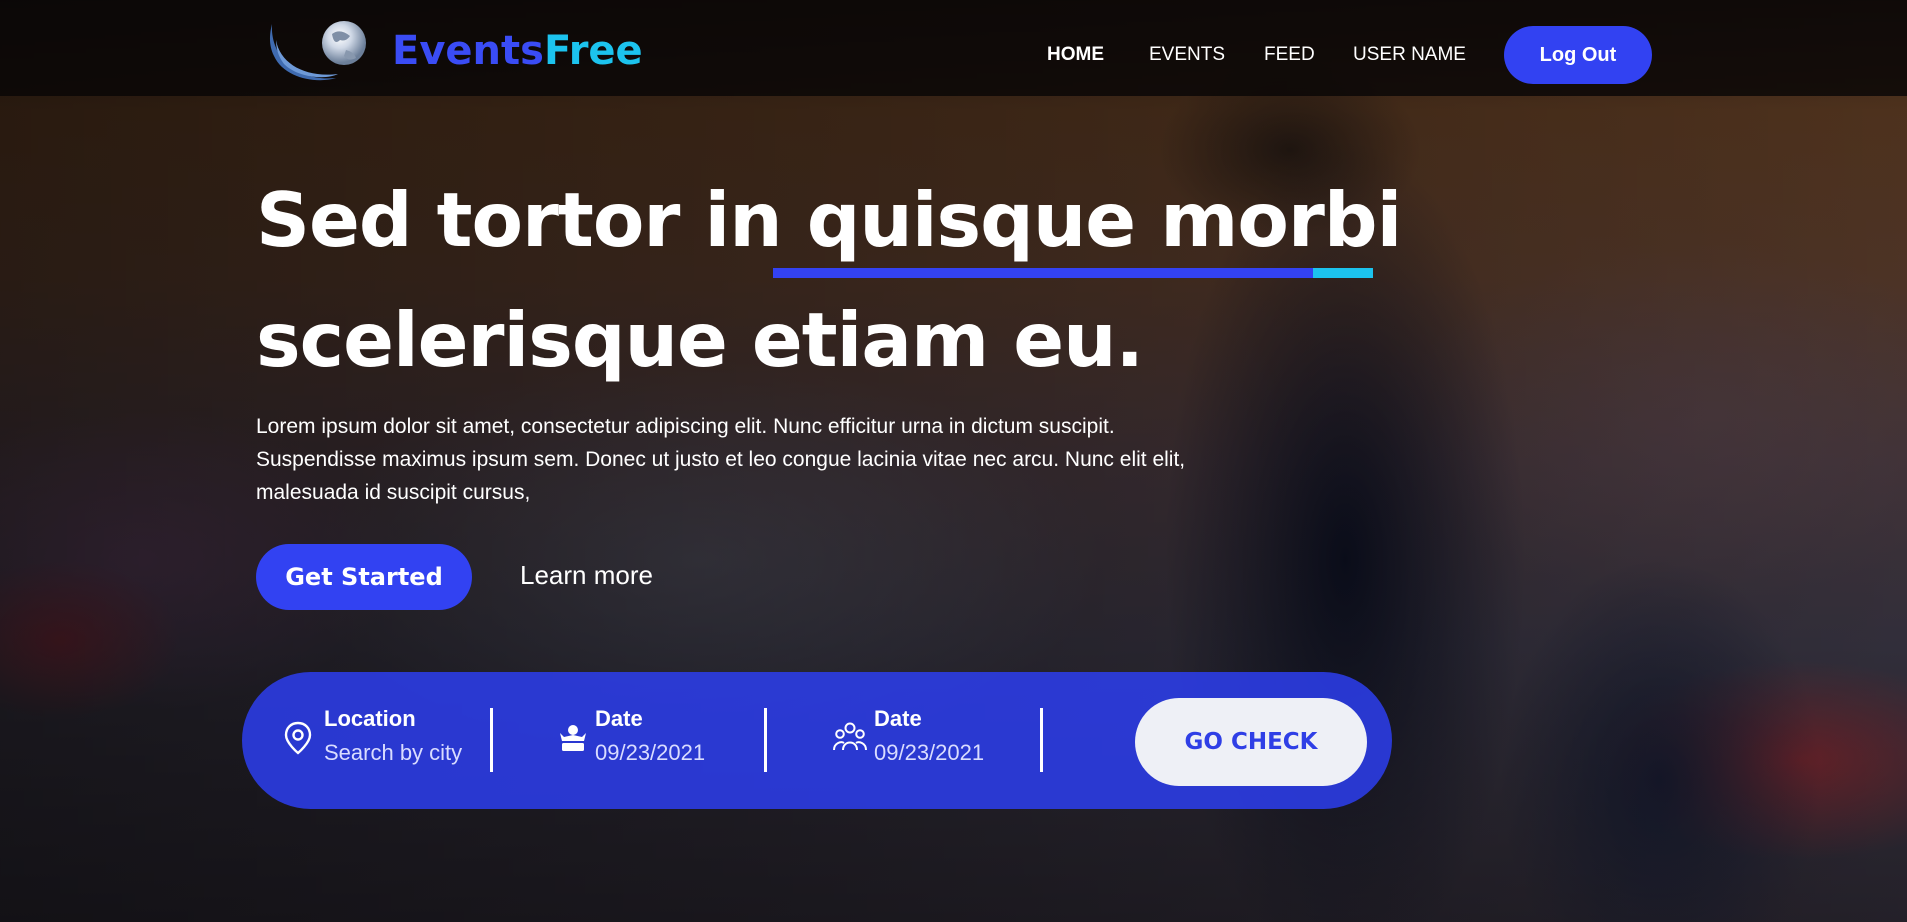  What do you see at coordinates (1104, 220) in the screenshot?
I see `headline-highlight: quisque morbi` at bounding box center [1104, 220].